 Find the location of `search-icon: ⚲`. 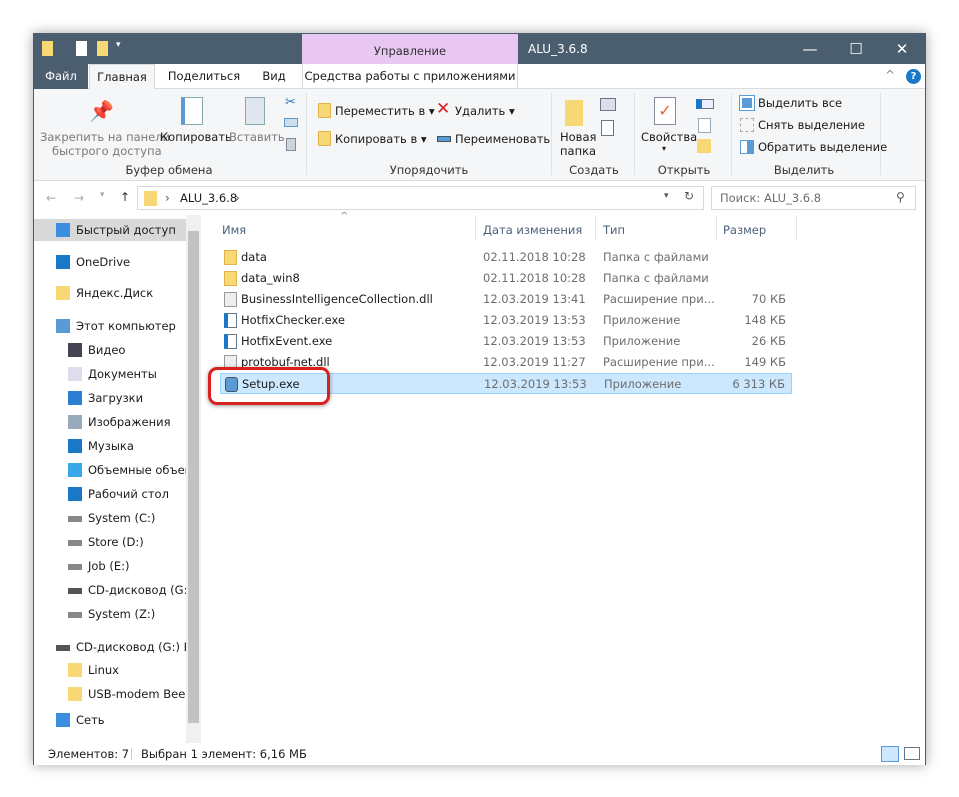

search-icon: ⚲ is located at coordinates (900, 197).